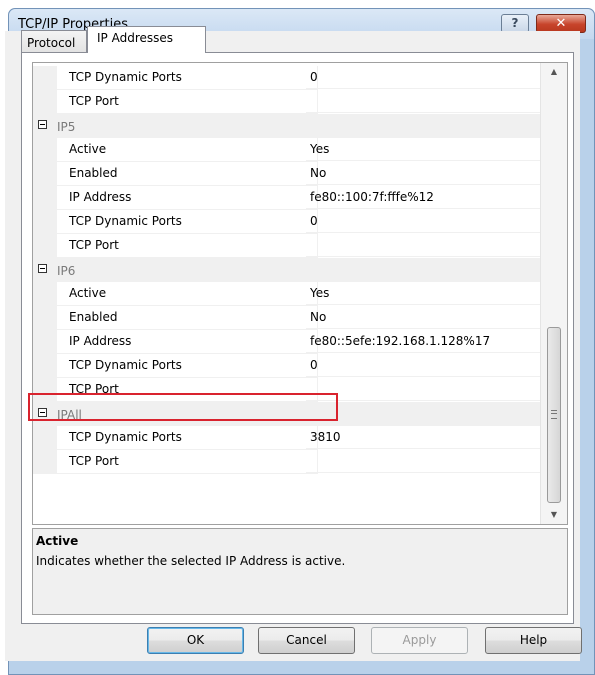 This screenshot has width=595, height=675. What do you see at coordinates (66, 271) in the screenshot?
I see `category-label: IP6` at bounding box center [66, 271].